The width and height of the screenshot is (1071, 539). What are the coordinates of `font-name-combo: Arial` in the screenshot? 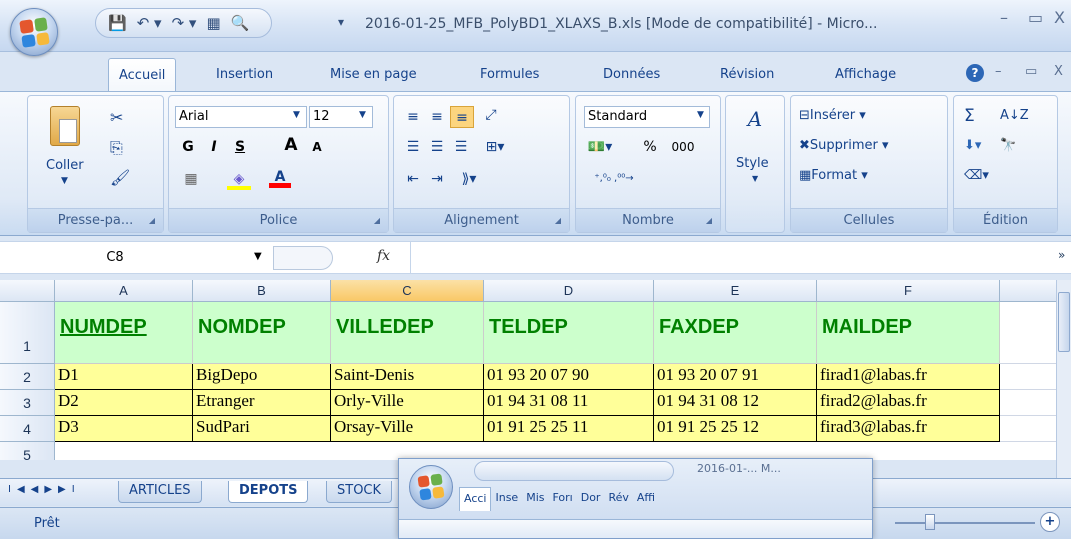 It's located at (241, 117).